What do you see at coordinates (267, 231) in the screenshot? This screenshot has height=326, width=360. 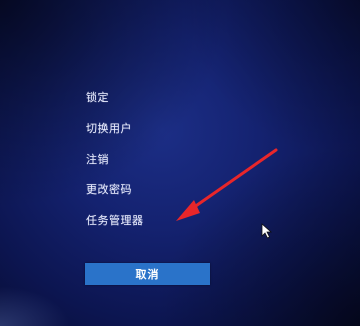 I see `mouse-pointer-icon` at bounding box center [267, 231].